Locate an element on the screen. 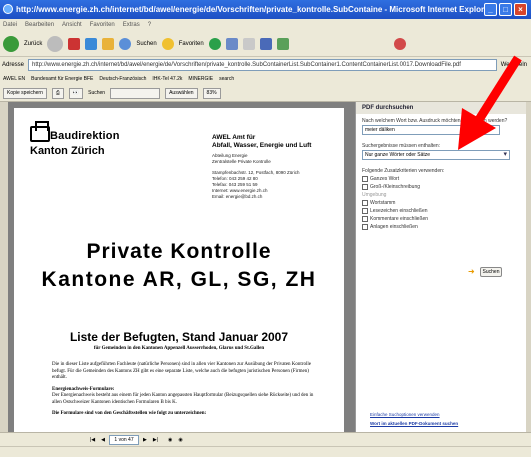 The image size is (531, 457). canton-logo-icon is located at coordinates (40, 131).